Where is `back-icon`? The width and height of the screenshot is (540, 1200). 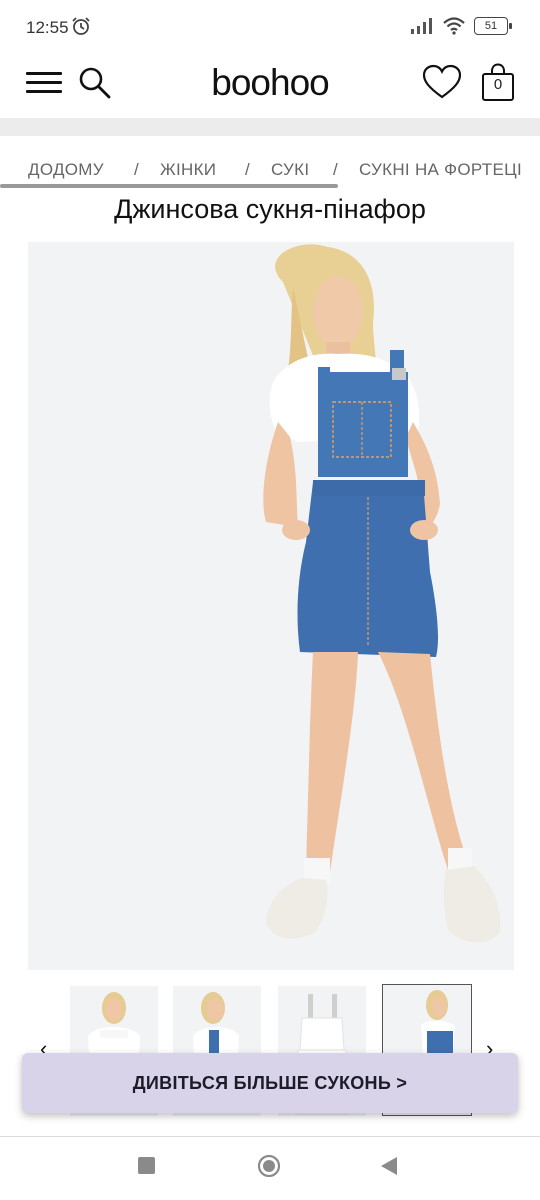 back-icon is located at coordinates (389, 1166).